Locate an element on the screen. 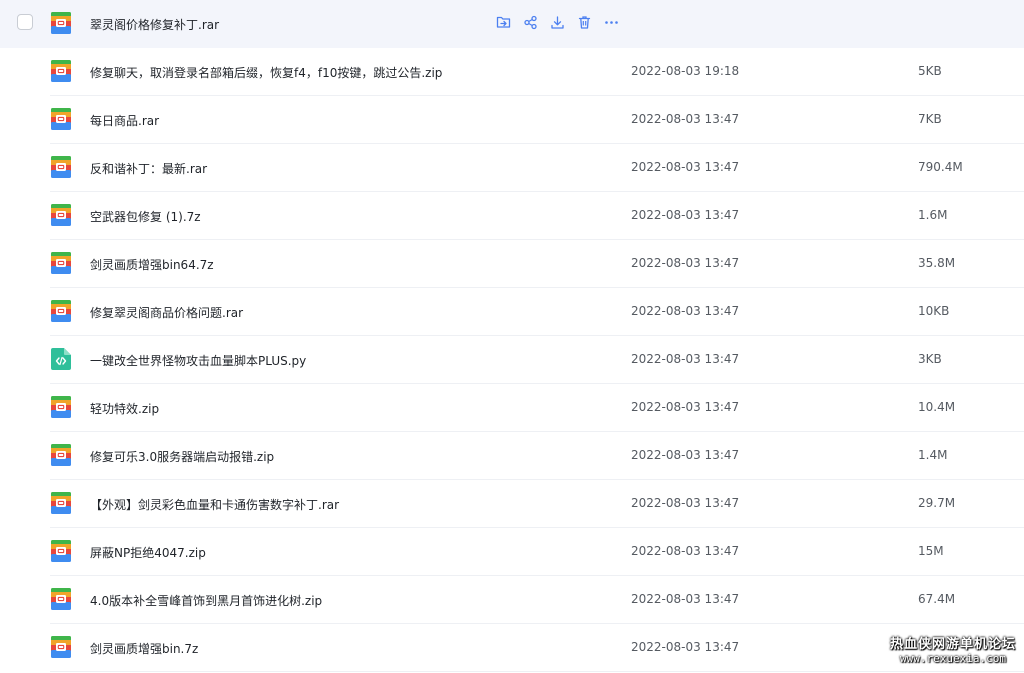 This screenshot has height=673, width=1024. file-size: 790.4M is located at coordinates (940, 167).